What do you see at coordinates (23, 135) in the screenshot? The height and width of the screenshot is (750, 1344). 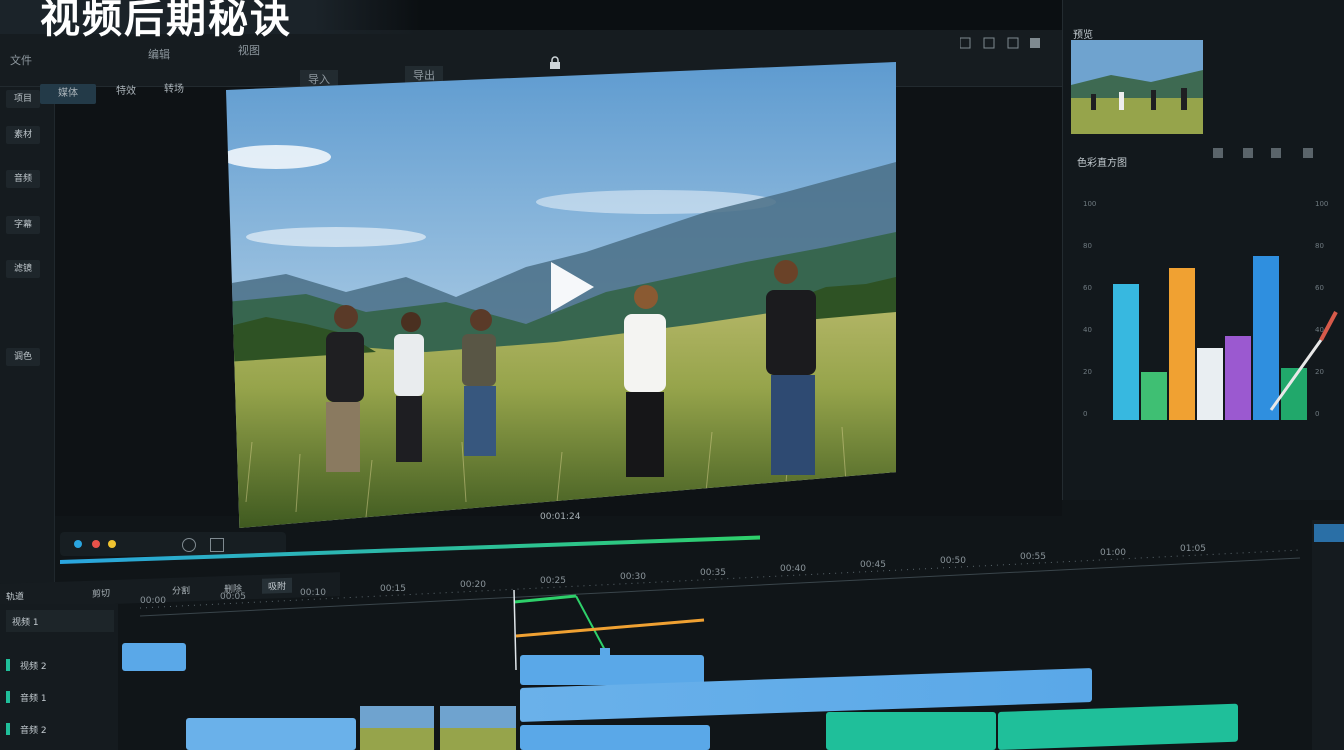 I see `tool-media: 素材` at bounding box center [23, 135].